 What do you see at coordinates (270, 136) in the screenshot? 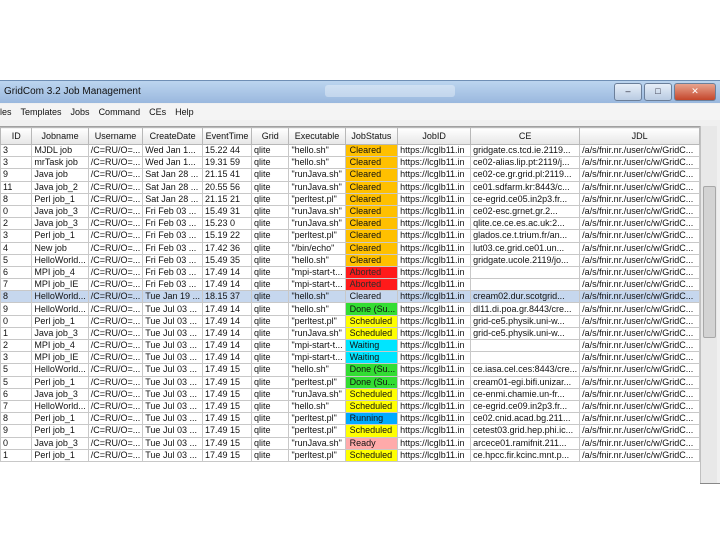
I see `column-header-grid: Grid` at bounding box center [270, 136].